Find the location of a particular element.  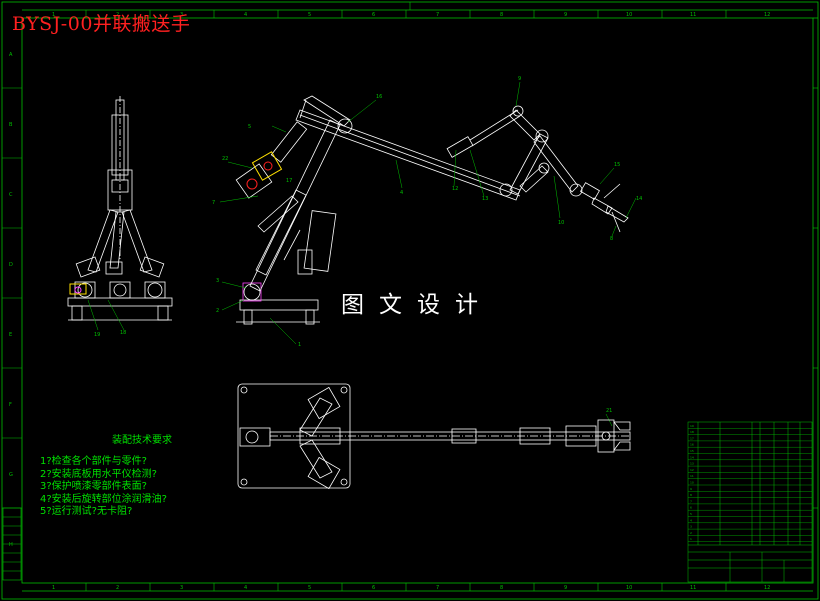

part-number: 8 is located at coordinates (611, 239).